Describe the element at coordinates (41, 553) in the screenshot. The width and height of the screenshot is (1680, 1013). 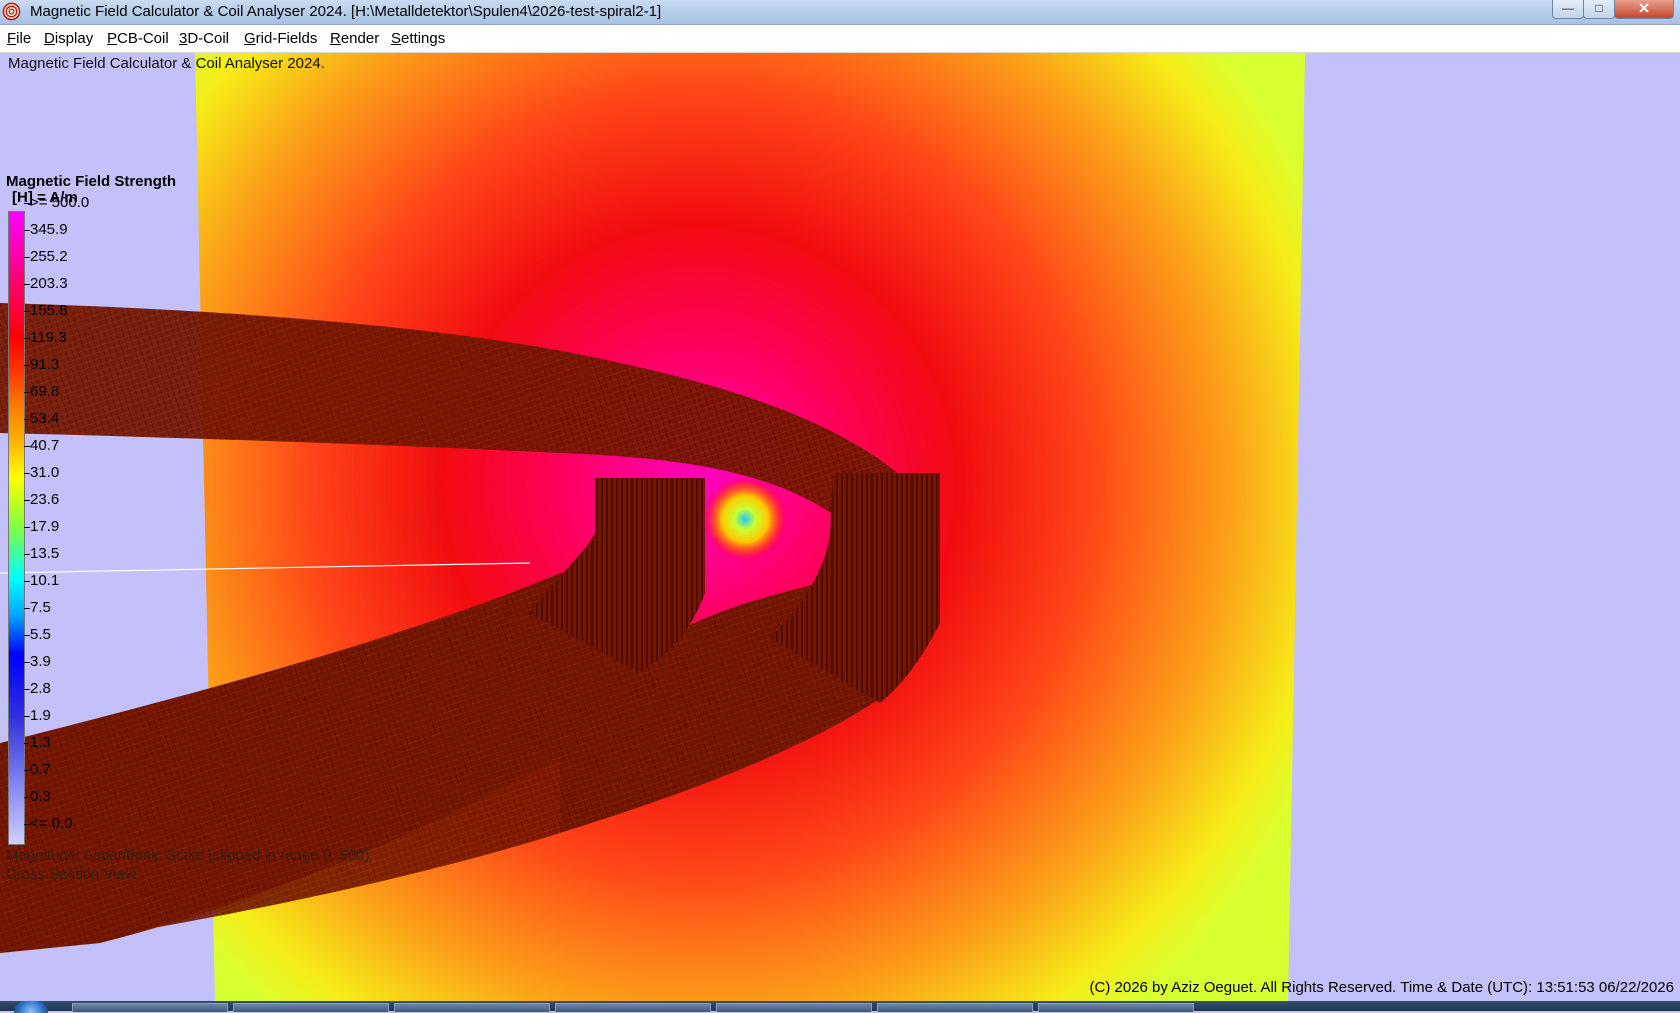
I see `legend-tick: 13.5` at that location.